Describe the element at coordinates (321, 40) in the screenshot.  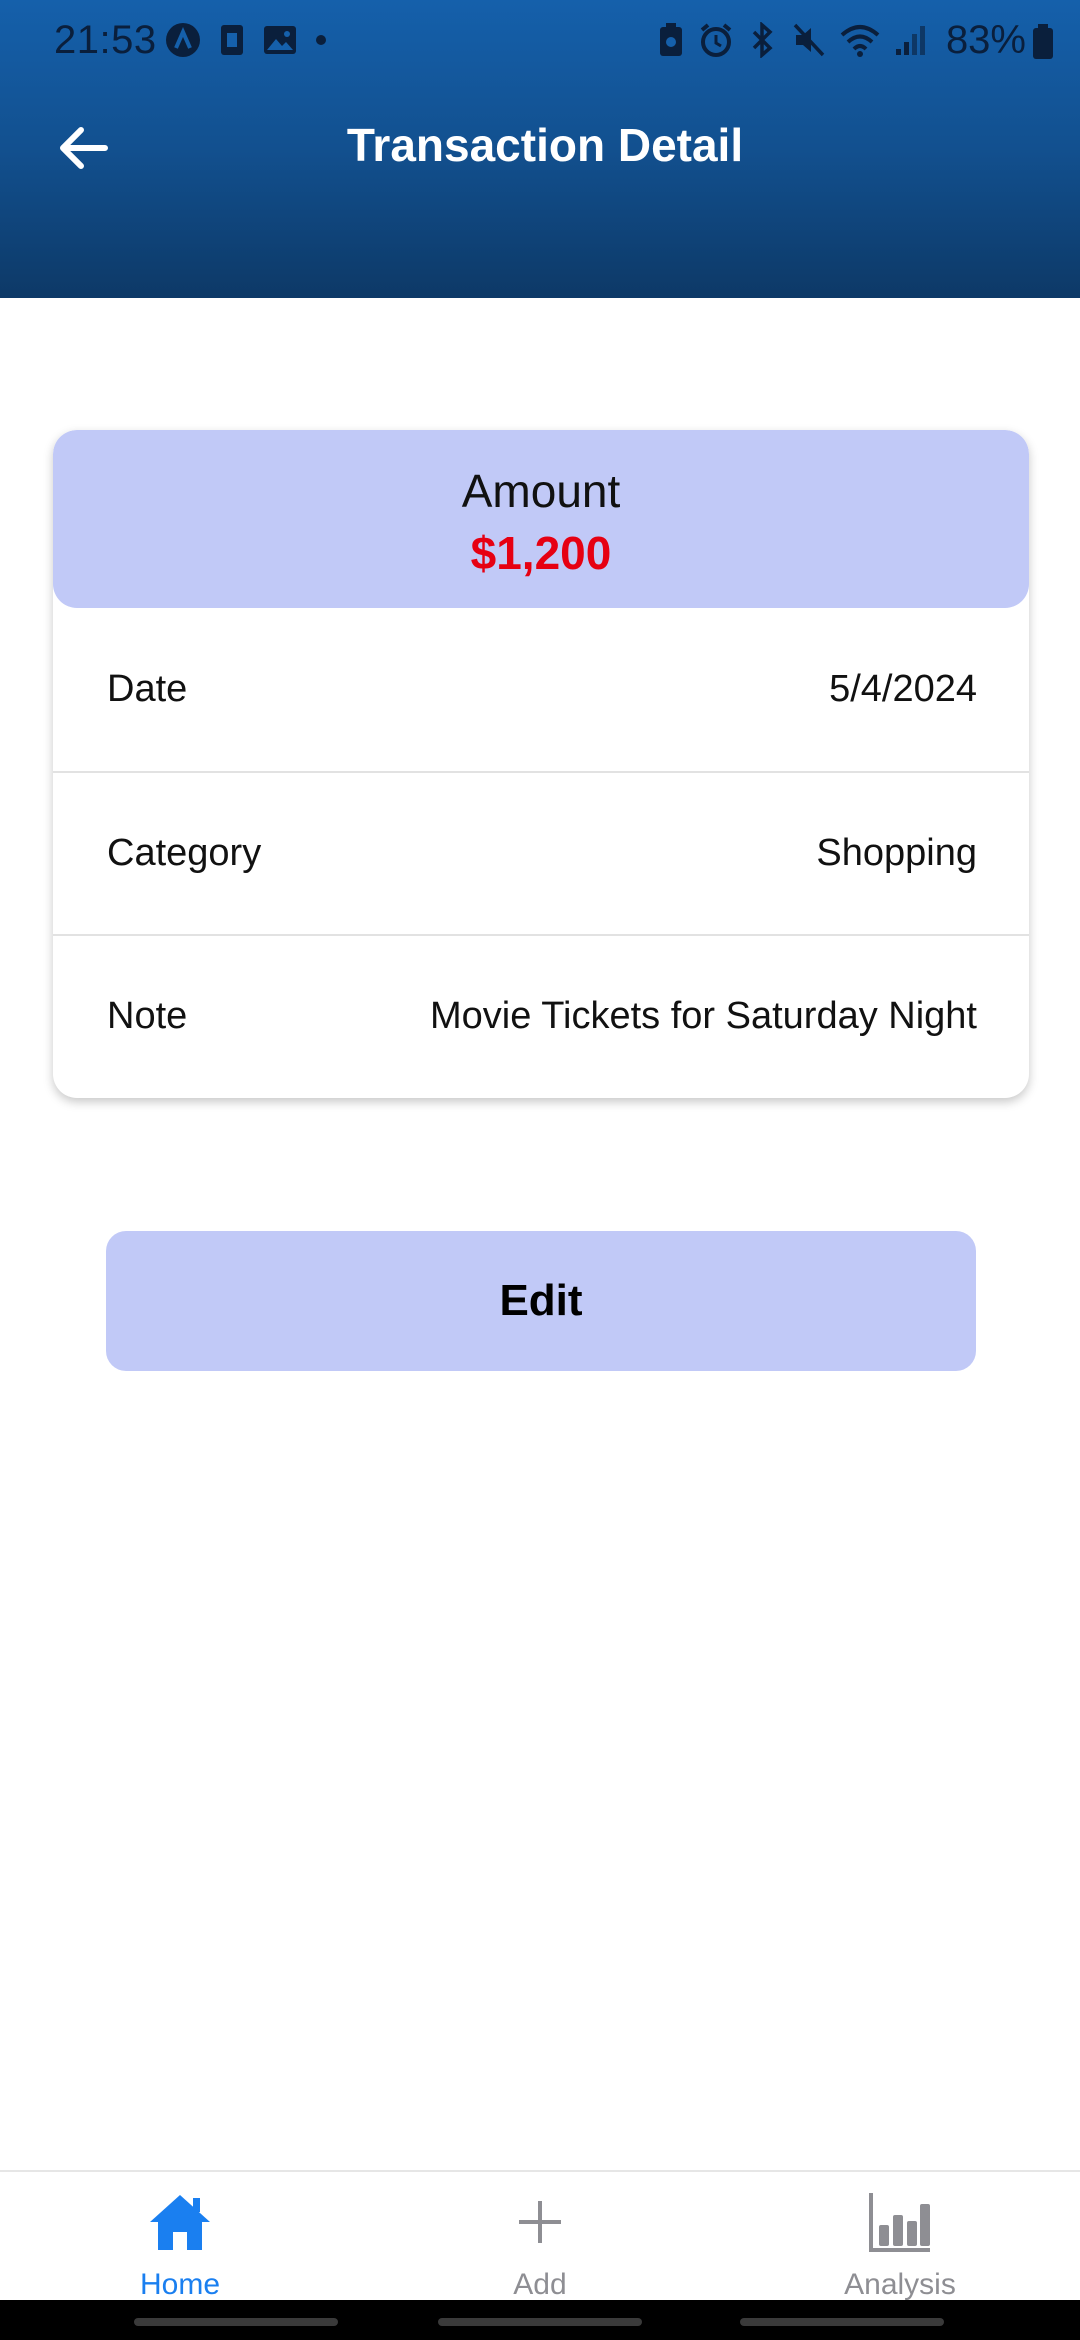
I see `dot-icon` at that location.